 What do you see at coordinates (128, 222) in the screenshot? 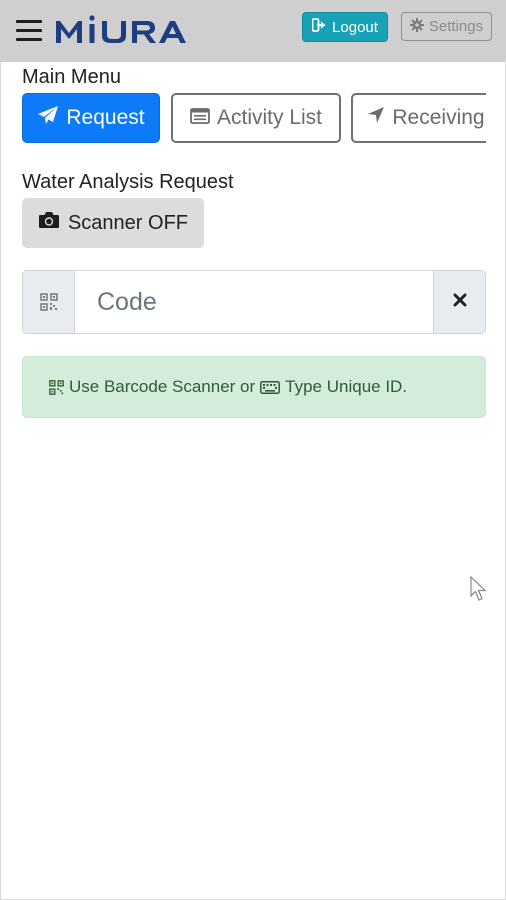
I see `scanner-label: Scanner OFF` at bounding box center [128, 222].